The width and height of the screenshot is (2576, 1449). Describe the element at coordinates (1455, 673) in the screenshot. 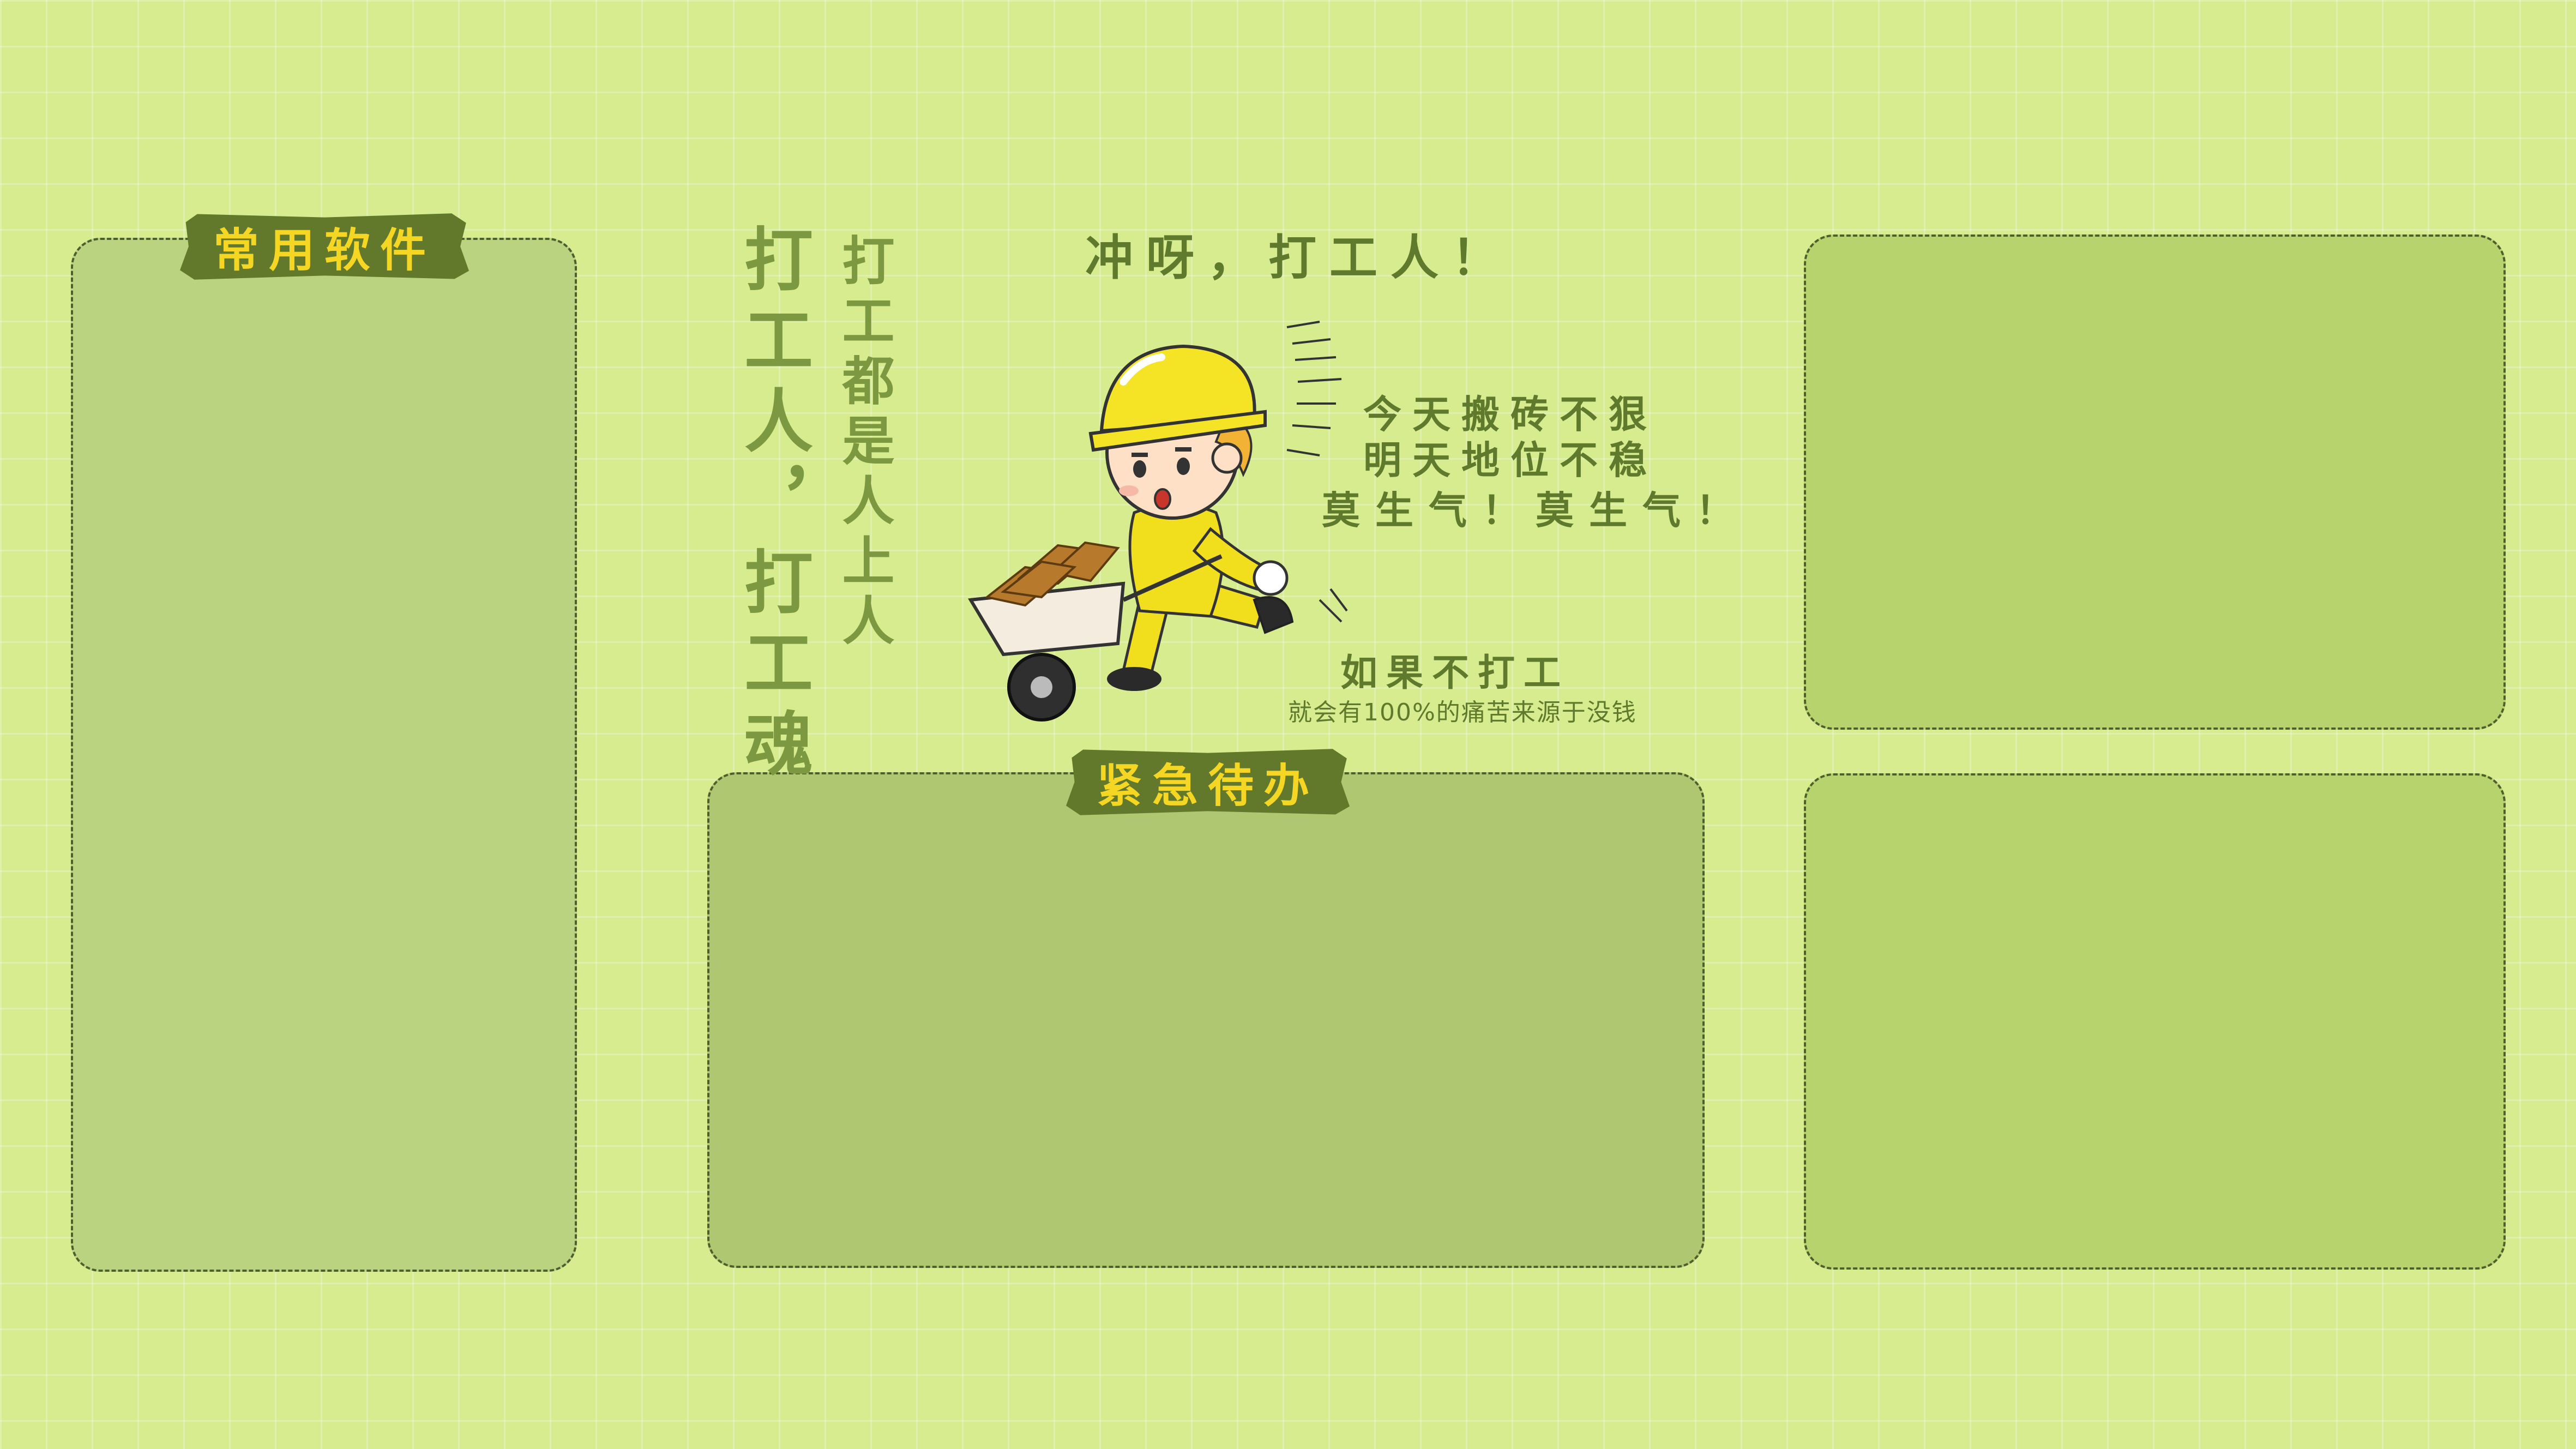

I see `if-not-work-text: 如果不打工` at that location.